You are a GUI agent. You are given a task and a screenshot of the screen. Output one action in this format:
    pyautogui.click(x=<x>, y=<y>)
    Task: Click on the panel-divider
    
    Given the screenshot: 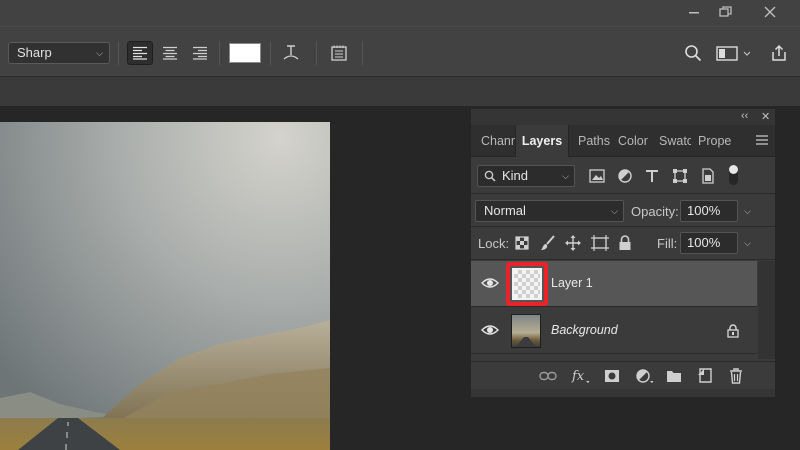 What is the action you would take?
    pyautogui.click(x=623, y=259)
    